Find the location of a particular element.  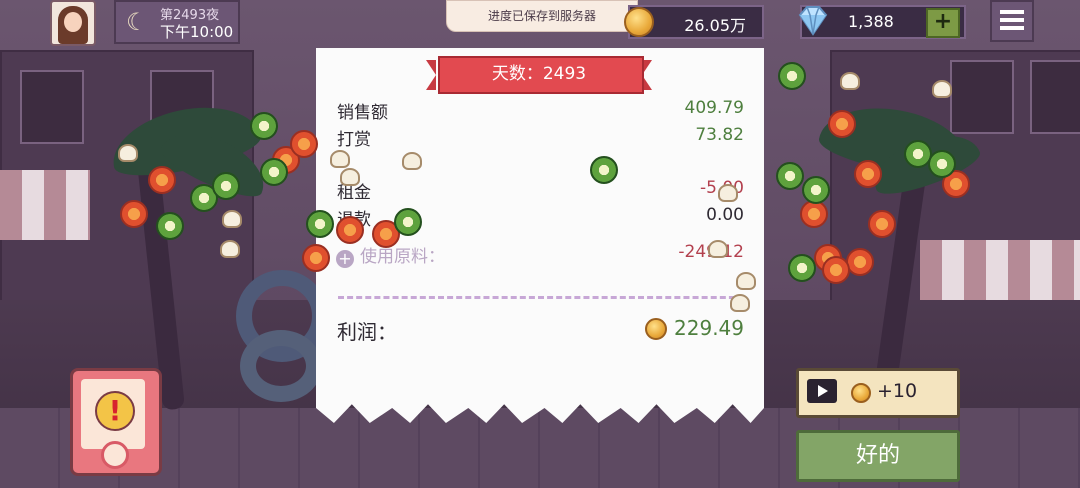

video-play-icon is located at coordinates (822, 391).